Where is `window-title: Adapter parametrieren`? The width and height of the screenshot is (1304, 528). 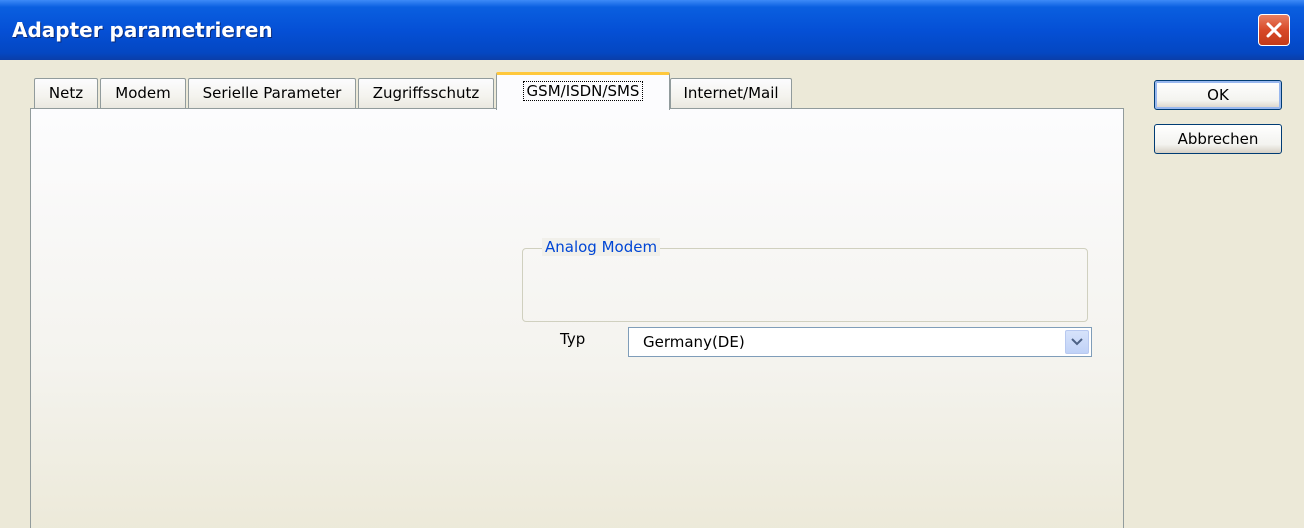
window-title: Adapter parametrieren is located at coordinates (142, 30).